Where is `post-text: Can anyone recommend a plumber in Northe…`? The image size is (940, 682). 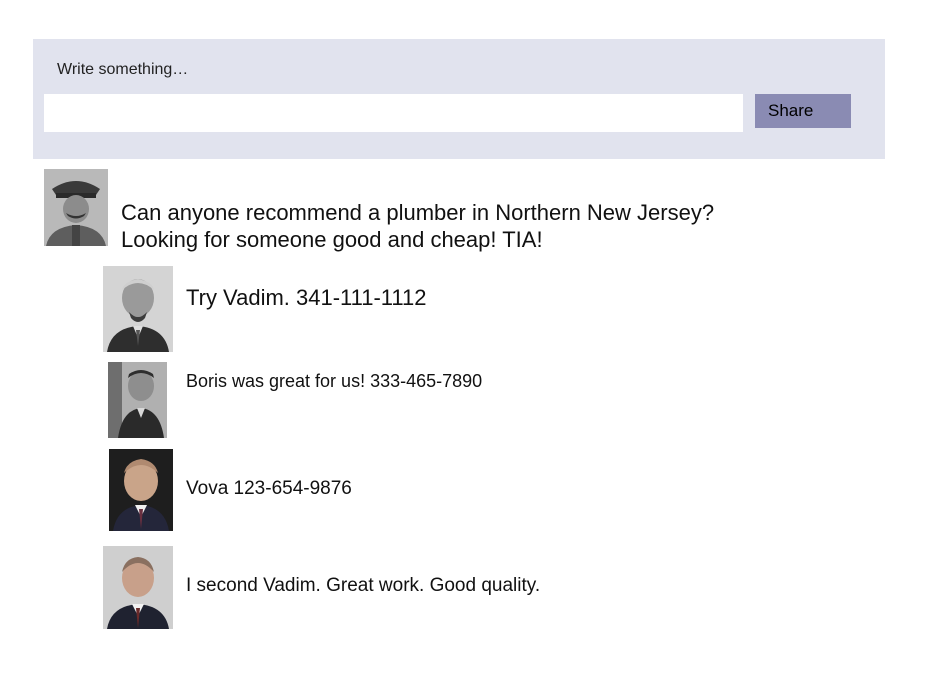 post-text: Can anyone recommend a plumber in Northe… is located at coordinates (418, 226).